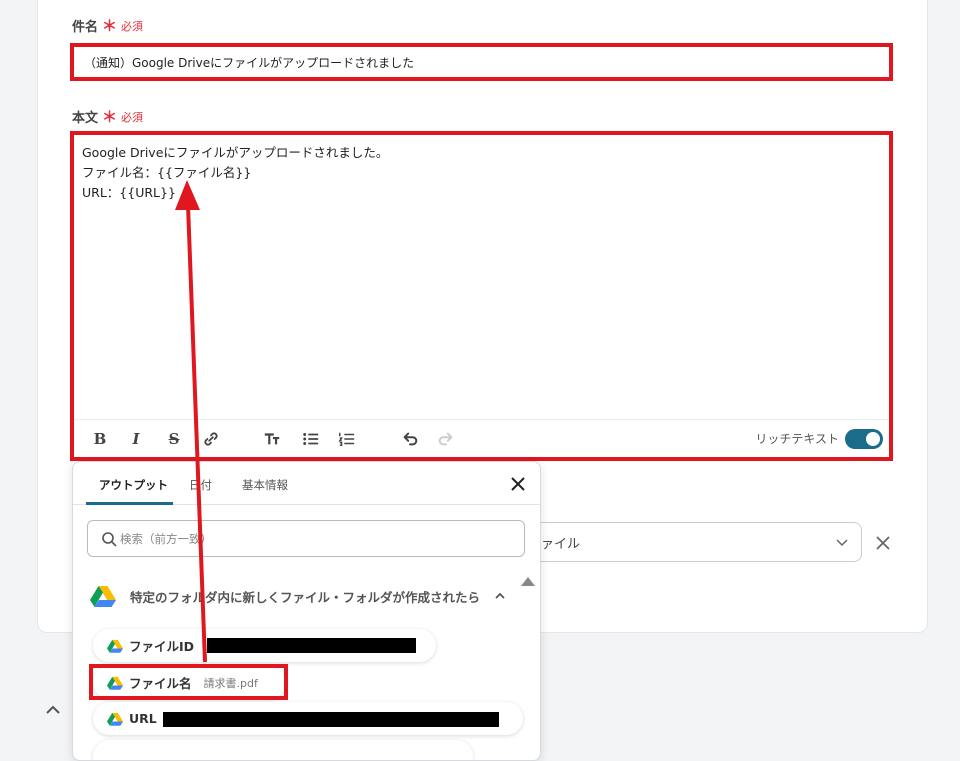 Image resolution: width=960 pixels, height=761 pixels. I want to click on active-tab-indicator, so click(129, 503).